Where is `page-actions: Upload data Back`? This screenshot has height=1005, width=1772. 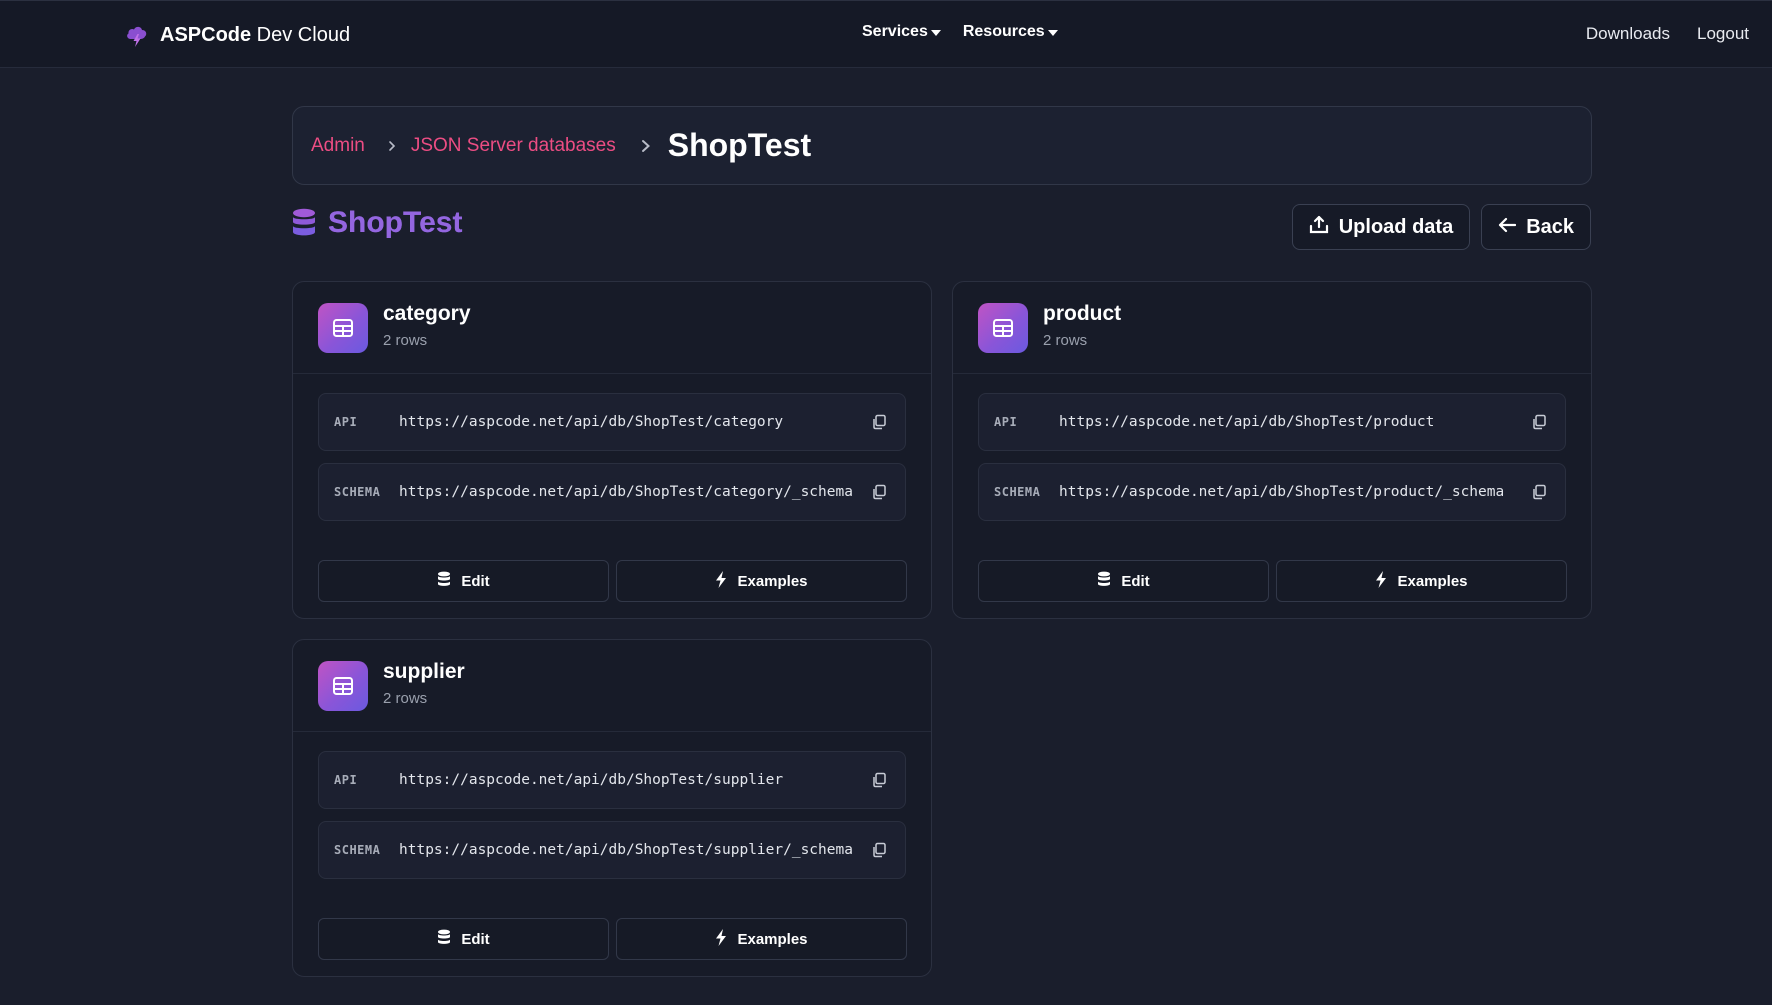
page-actions: Upload data Back is located at coordinates (1441, 227).